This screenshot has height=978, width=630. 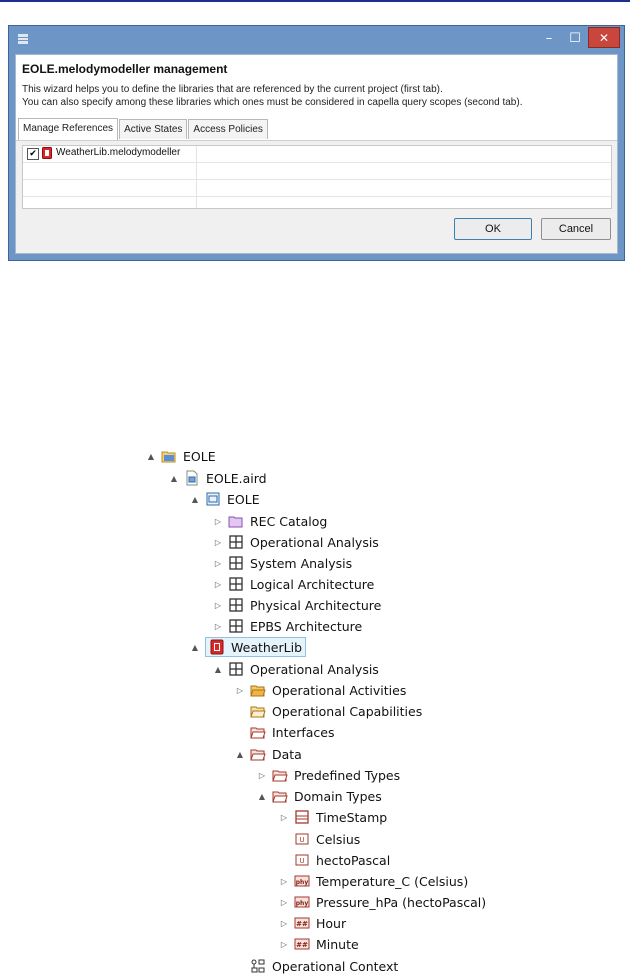 What do you see at coordinates (401, 902) in the screenshot?
I see `tree-node-label: Pressure_hPa (hectoPascal)` at bounding box center [401, 902].